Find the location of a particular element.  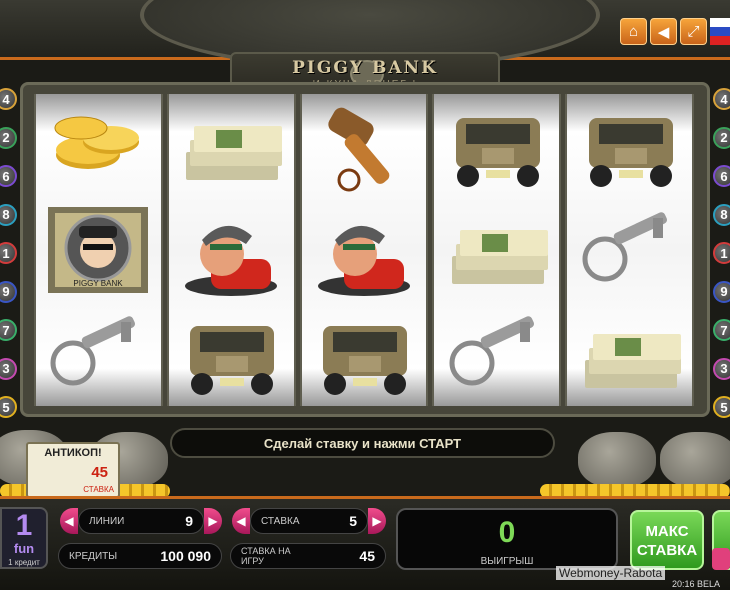

svg-text: PIGGY BANK is located at coordinates (99, 283).